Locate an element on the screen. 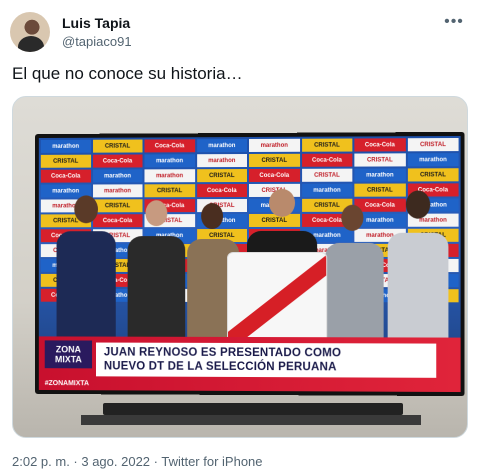  tv-cabinet is located at coordinates (251, 420).